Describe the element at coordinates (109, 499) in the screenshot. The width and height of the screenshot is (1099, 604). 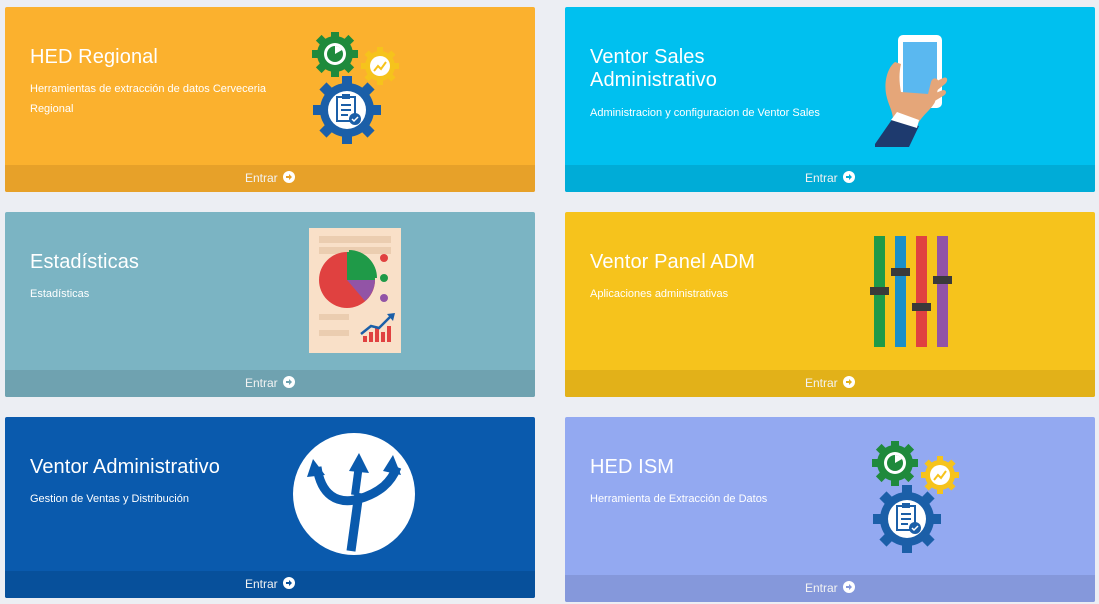
I see `card-description: Gestion de Ventas y Distribución` at that location.